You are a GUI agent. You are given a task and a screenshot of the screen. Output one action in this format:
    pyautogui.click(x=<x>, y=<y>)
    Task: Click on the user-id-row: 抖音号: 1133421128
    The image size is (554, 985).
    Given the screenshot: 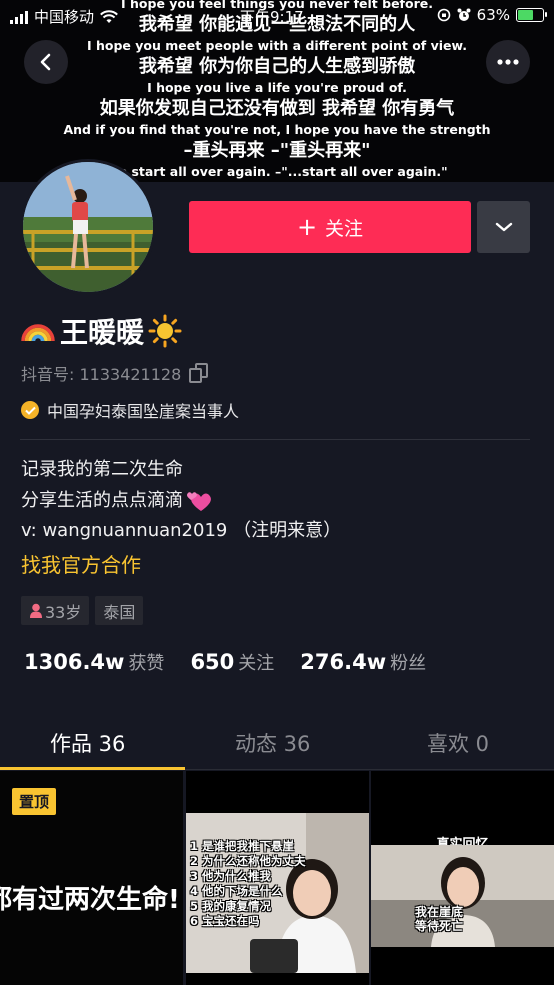 What is the action you would take?
    pyautogui.click(x=115, y=373)
    